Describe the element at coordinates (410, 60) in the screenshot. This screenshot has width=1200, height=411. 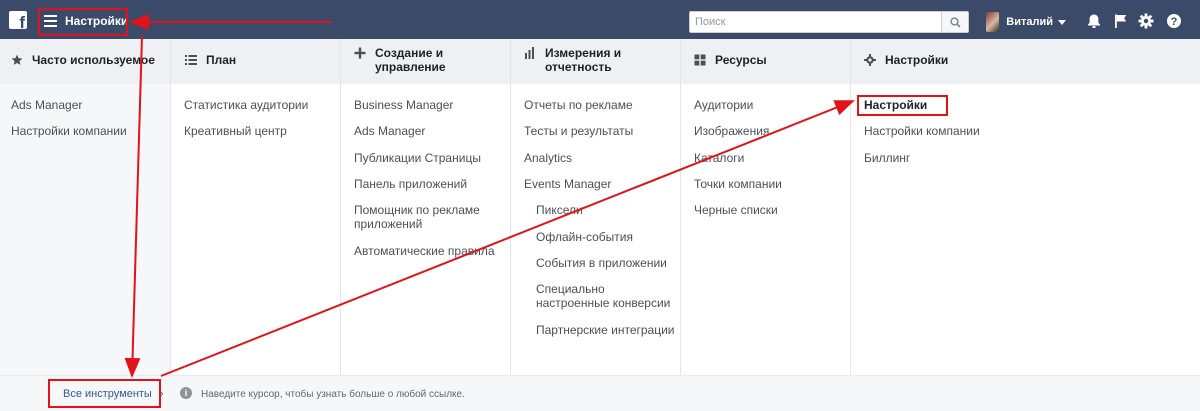
I see `column-title: Создание и управление` at that location.